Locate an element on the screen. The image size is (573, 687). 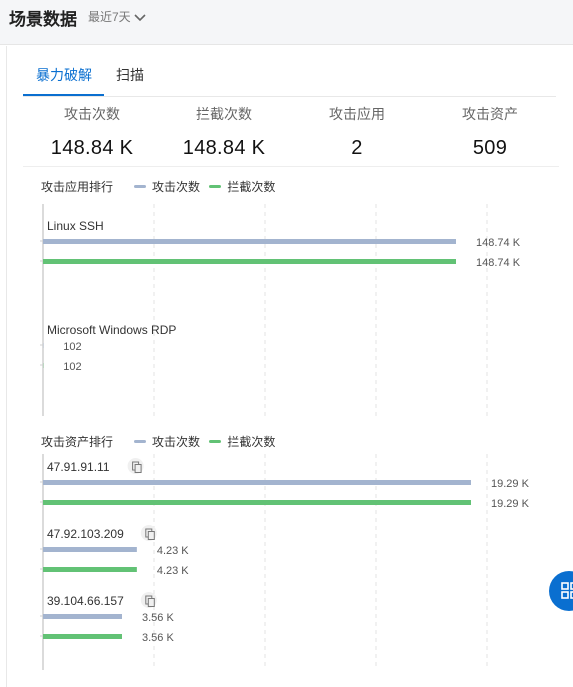
category-label: 47.92.103.209 is located at coordinates (85, 534).